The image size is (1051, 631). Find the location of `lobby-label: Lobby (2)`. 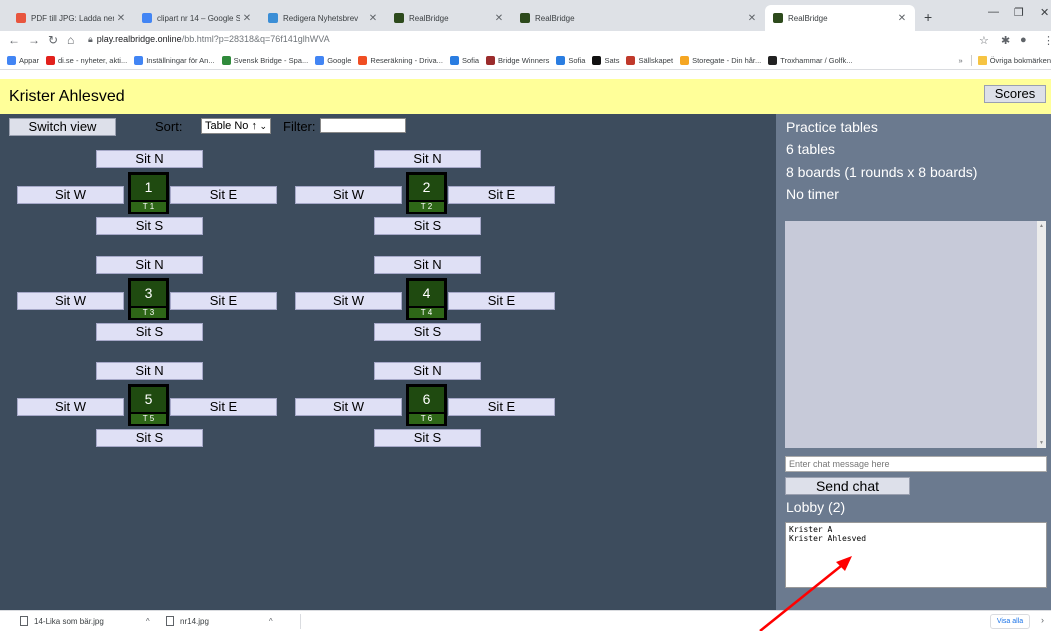

lobby-label: Lobby (2) is located at coordinates (816, 507).